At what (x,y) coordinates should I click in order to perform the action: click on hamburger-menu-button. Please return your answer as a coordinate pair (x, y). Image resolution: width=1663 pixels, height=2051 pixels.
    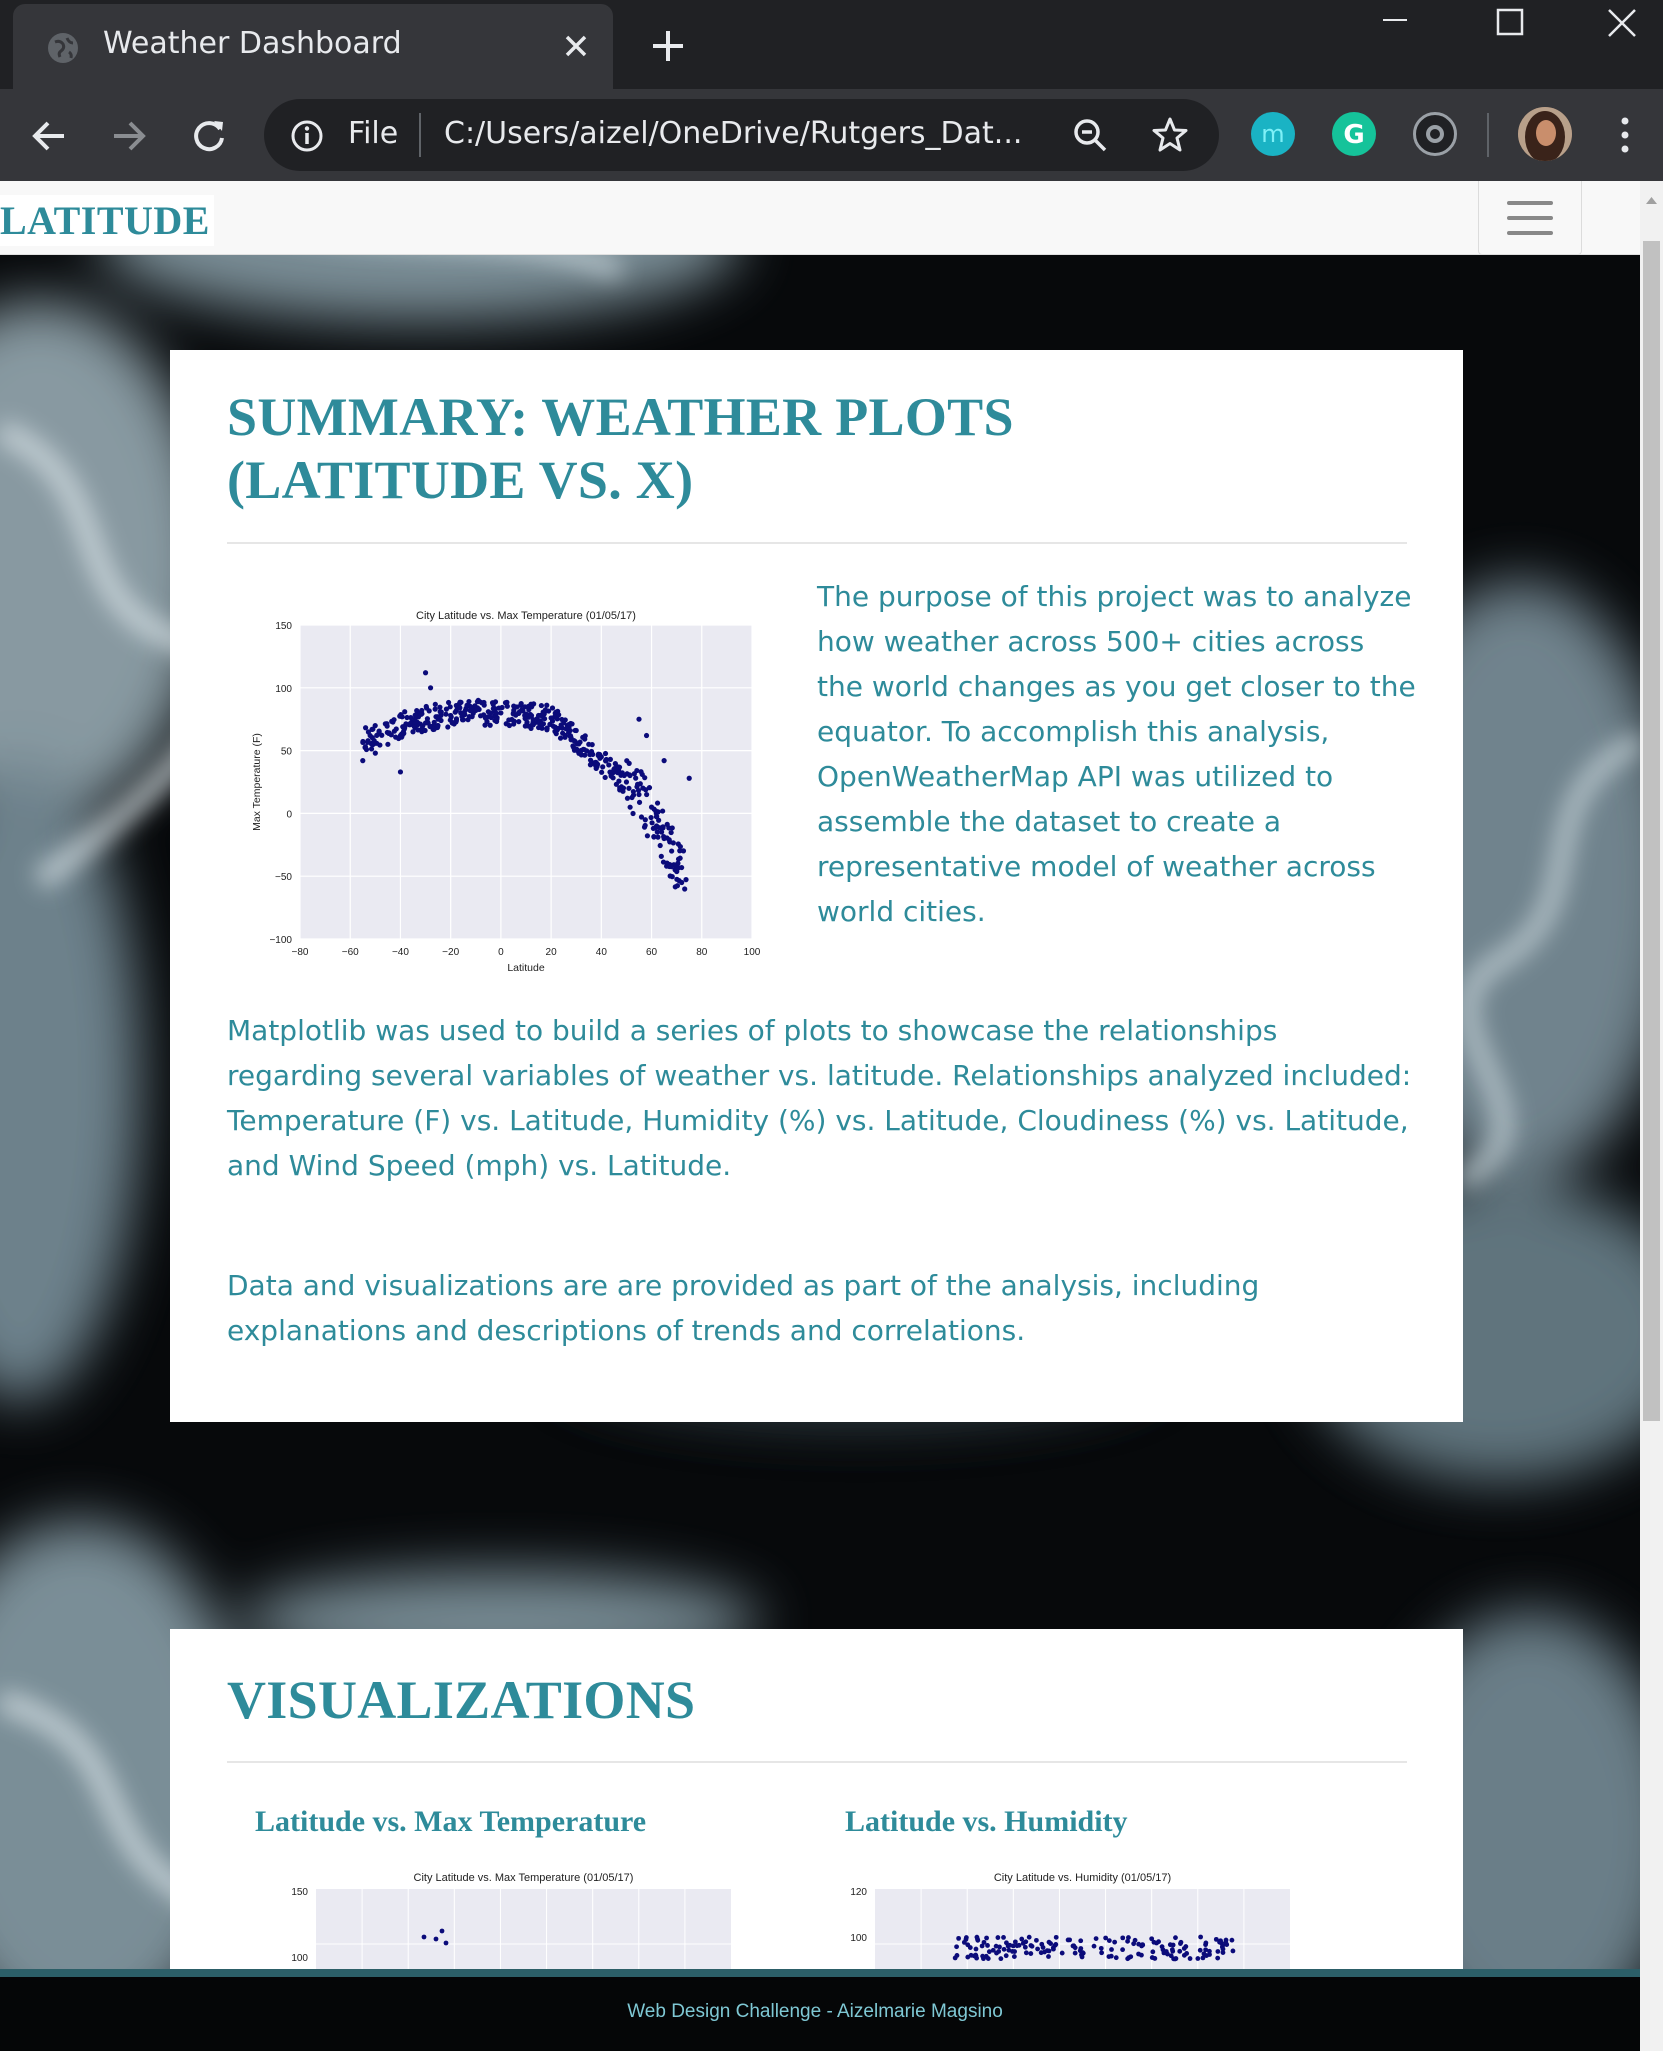
    Looking at the image, I should click on (1530, 218).